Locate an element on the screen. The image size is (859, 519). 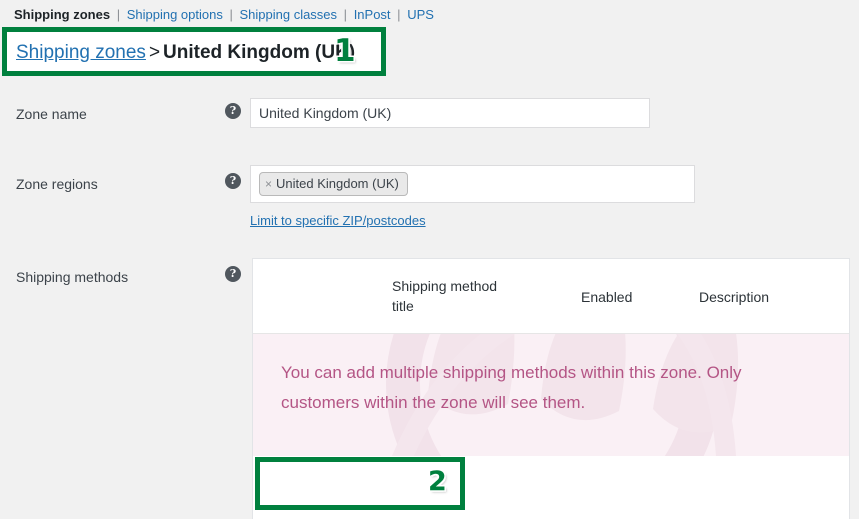
column-header-enabled: Enabled is located at coordinates (607, 297).